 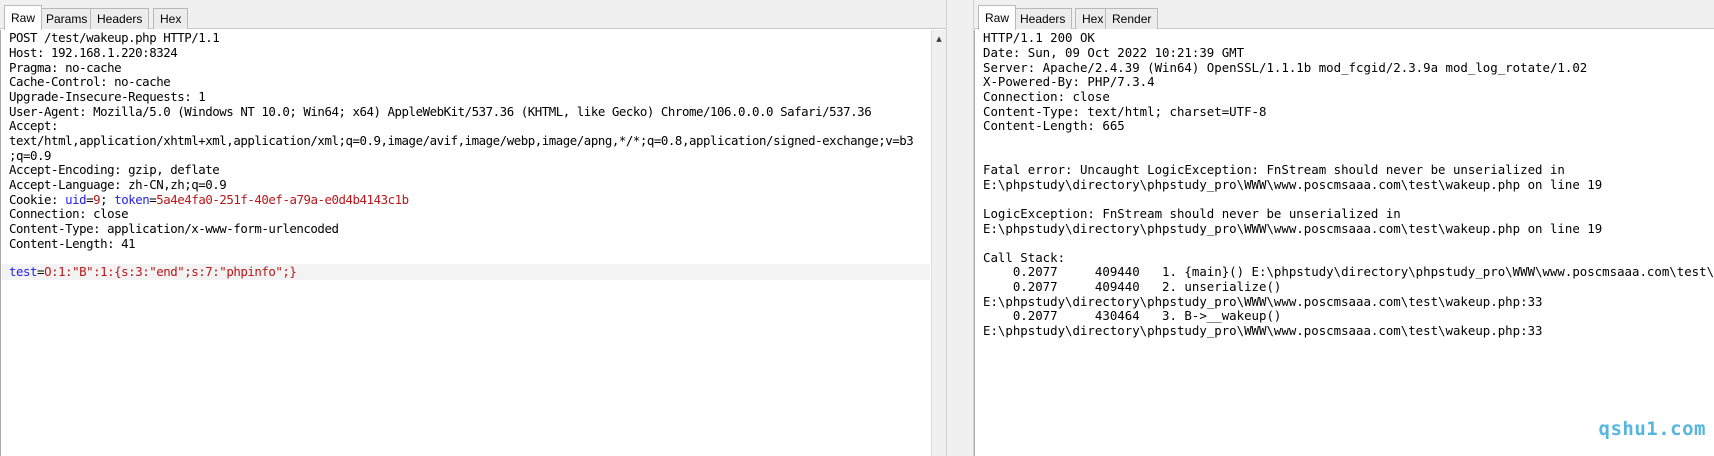 What do you see at coordinates (1132, 18) in the screenshot?
I see `response-tab-render: Render` at bounding box center [1132, 18].